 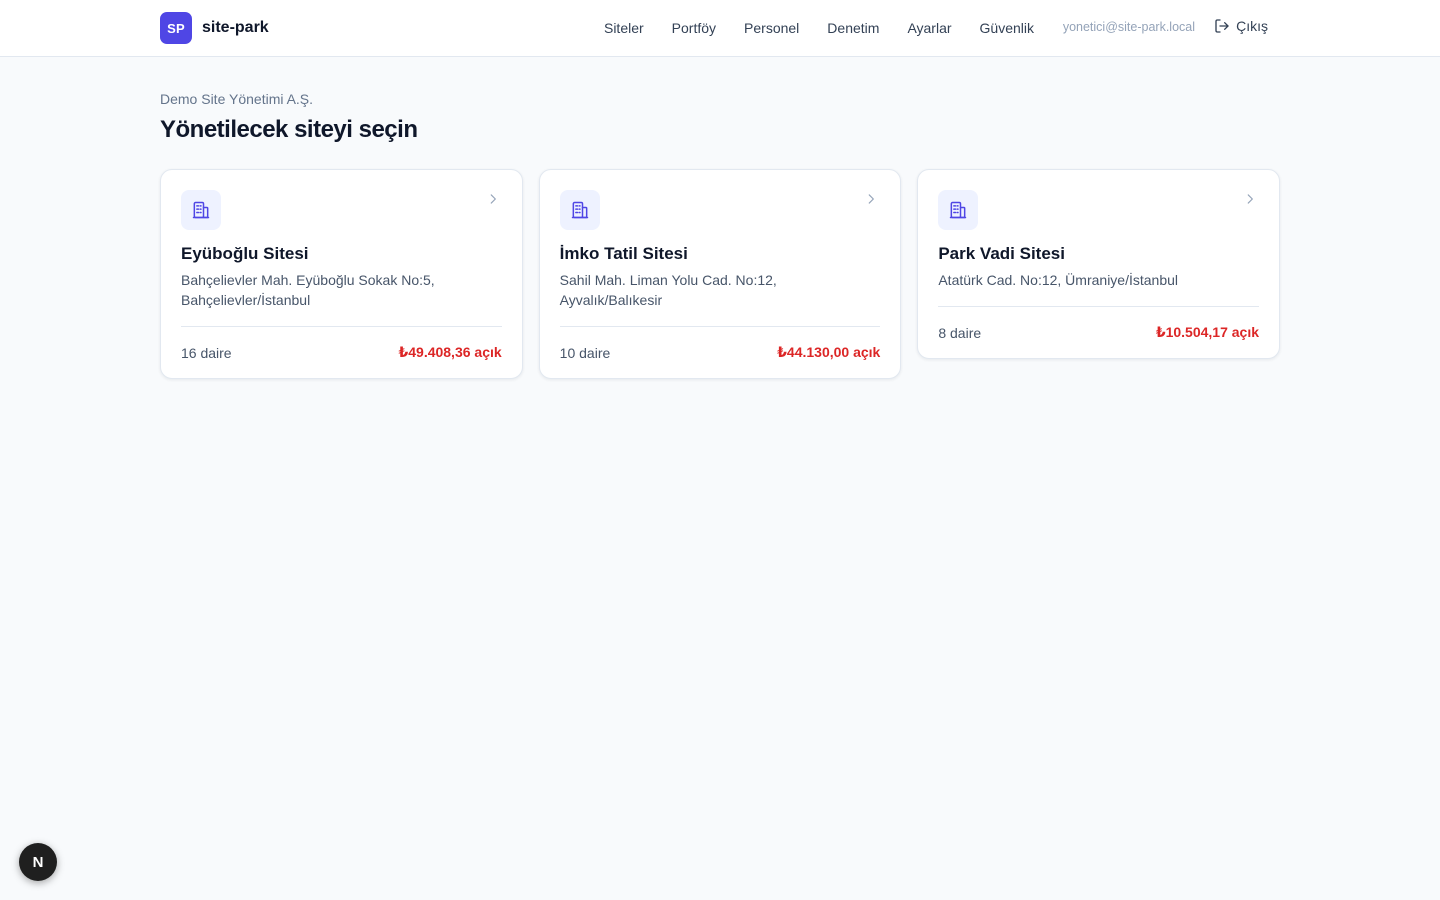 What do you see at coordinates (960, 332) in the screenshot?
I see `unit-count: 8 daire` at bounding box center [960, 332].